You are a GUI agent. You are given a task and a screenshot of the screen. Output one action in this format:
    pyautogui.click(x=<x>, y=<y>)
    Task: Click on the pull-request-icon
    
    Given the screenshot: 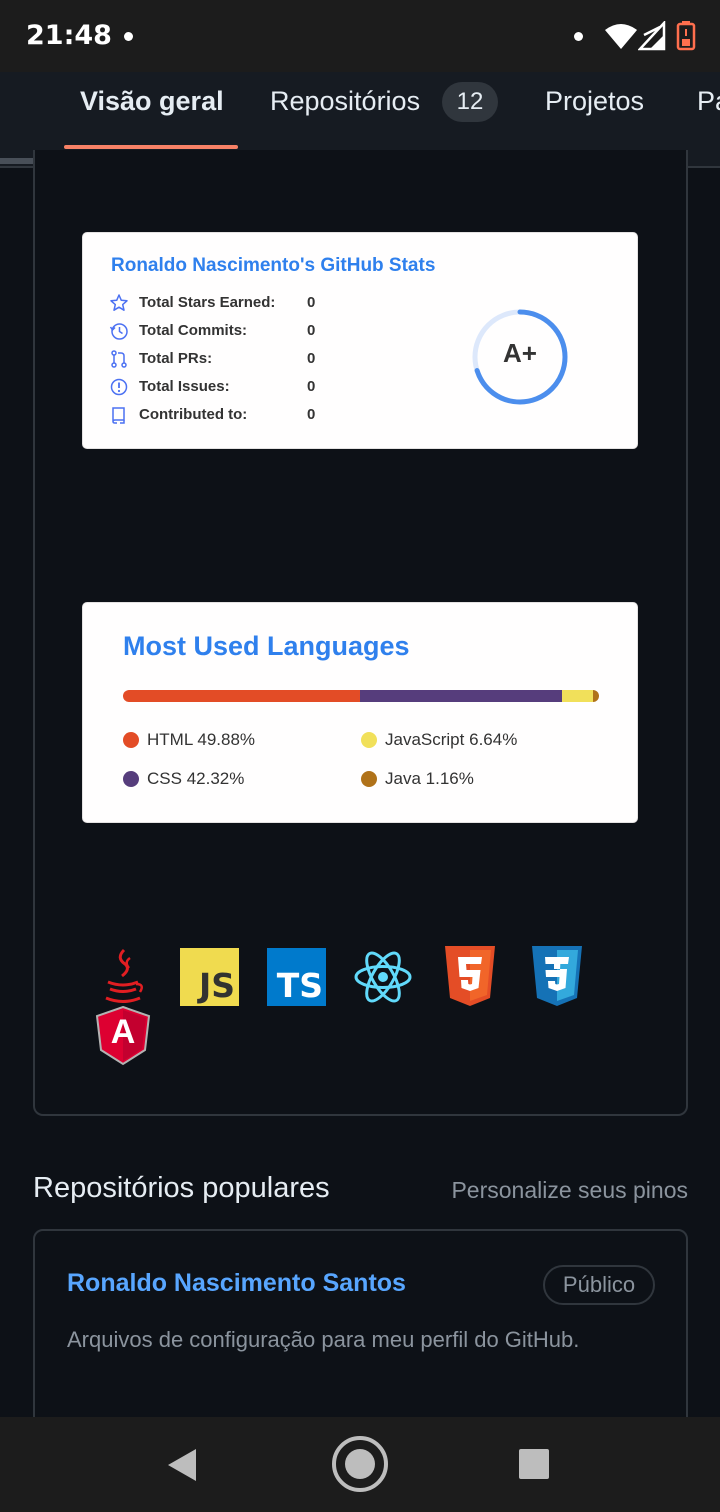 What is the action you would take?
    pyautogui.click(x=119, y=359)
    